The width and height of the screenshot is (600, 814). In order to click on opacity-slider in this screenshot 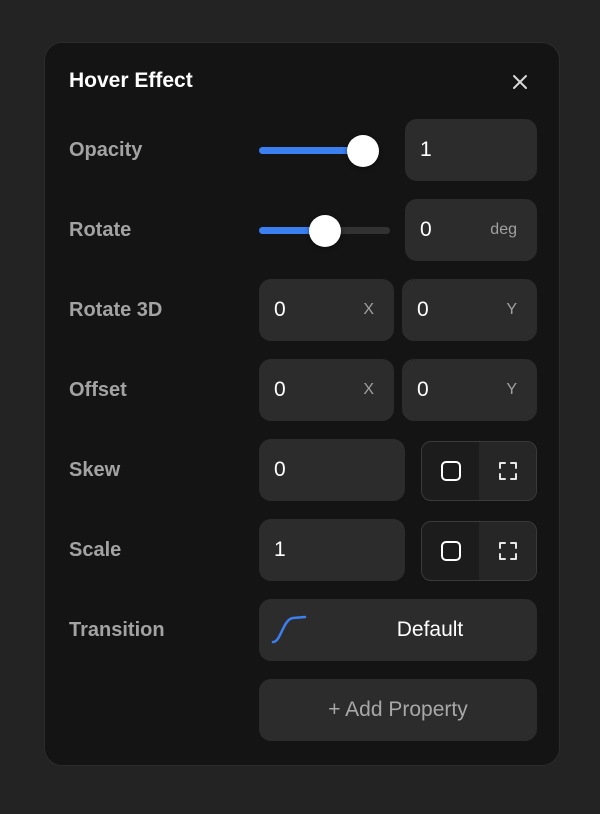, I will do `click(319, 151)`.